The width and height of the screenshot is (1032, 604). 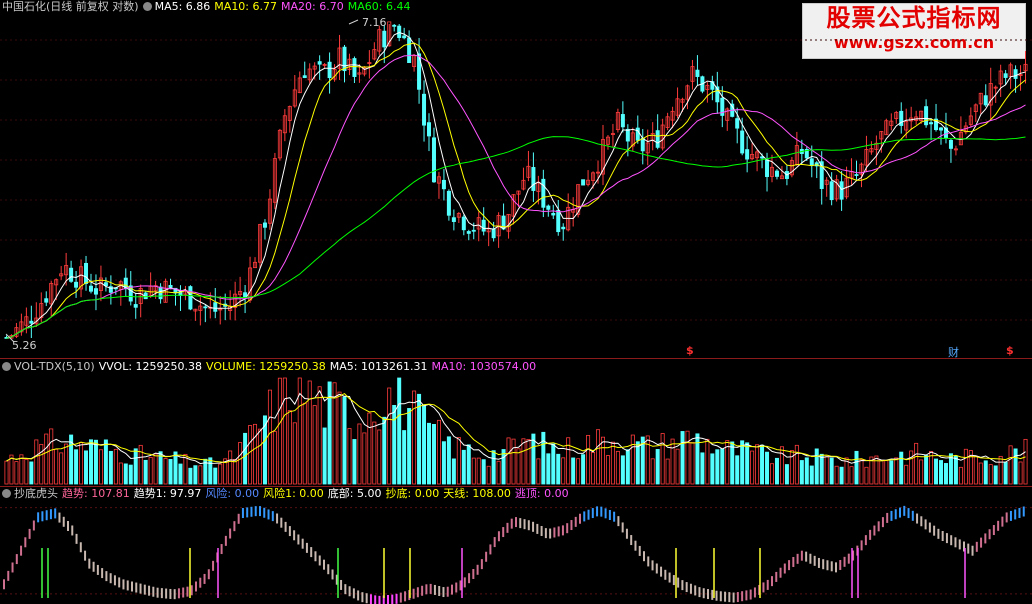 I want to click on high-price-label: 7.16, so click(x=374, y=22).